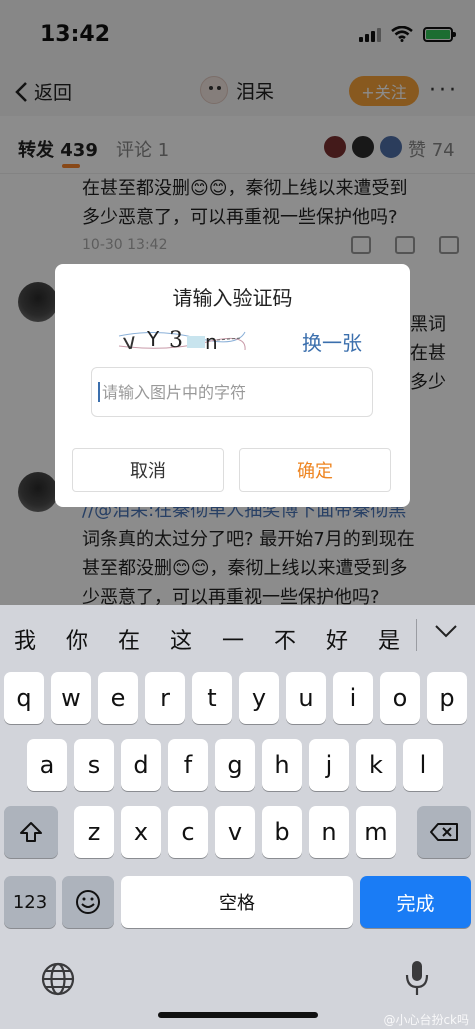  I want to click on key-n: n, so click(329, 832).